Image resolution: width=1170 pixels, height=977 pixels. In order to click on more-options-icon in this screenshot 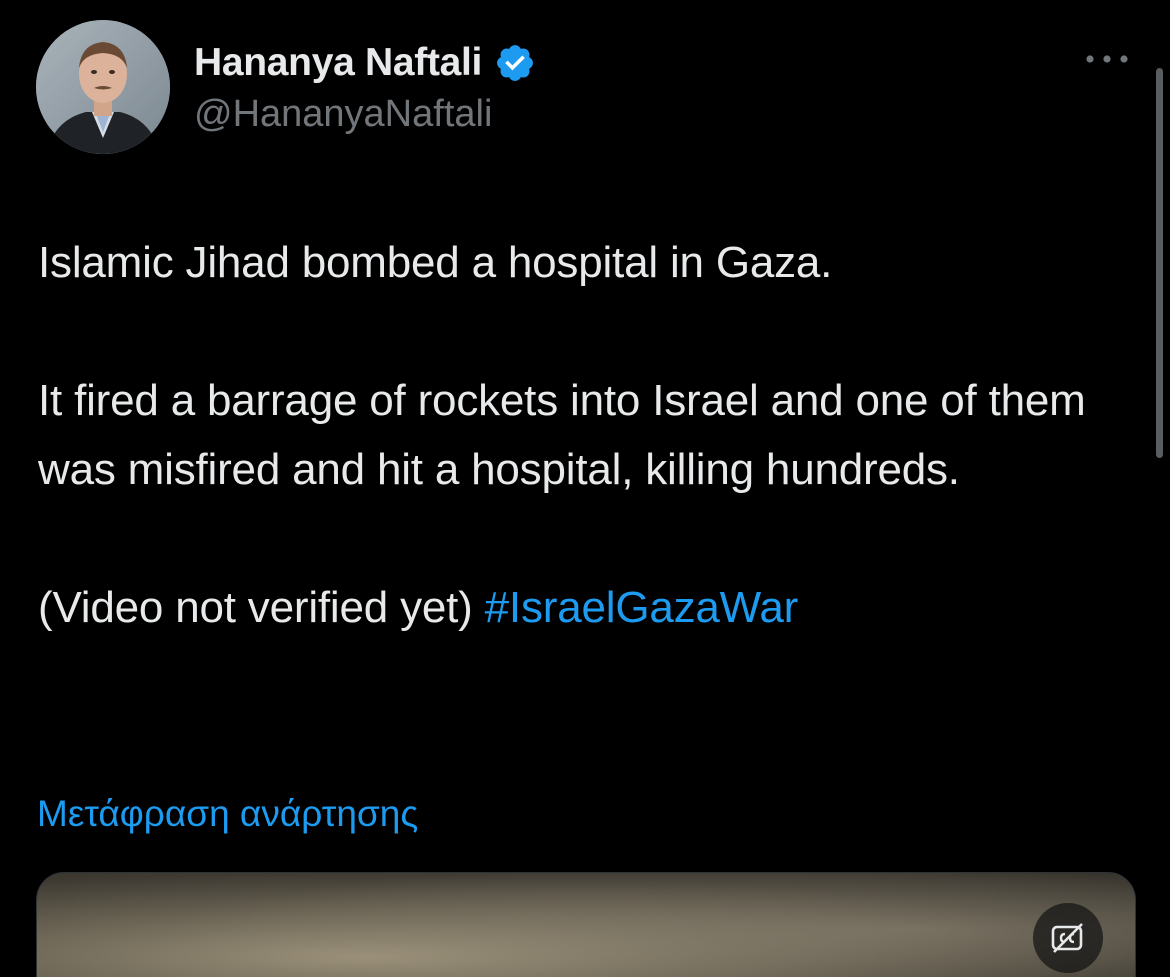, I will do `click(1107, 59)`.